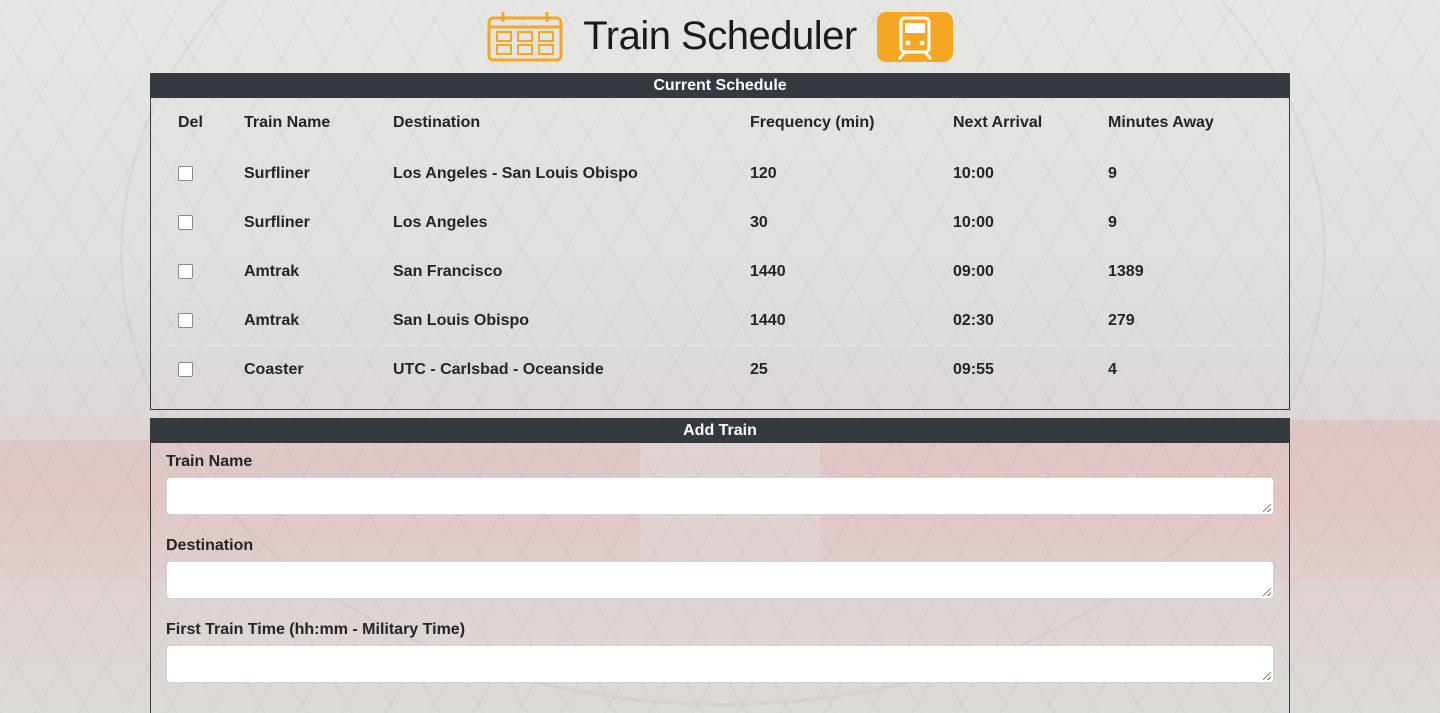 The width and height of the screenshot is (1440, 713). Describe the element at coordinates (306, 369) in the screenshot. I see `train-name-cell: Coaster` at that location.